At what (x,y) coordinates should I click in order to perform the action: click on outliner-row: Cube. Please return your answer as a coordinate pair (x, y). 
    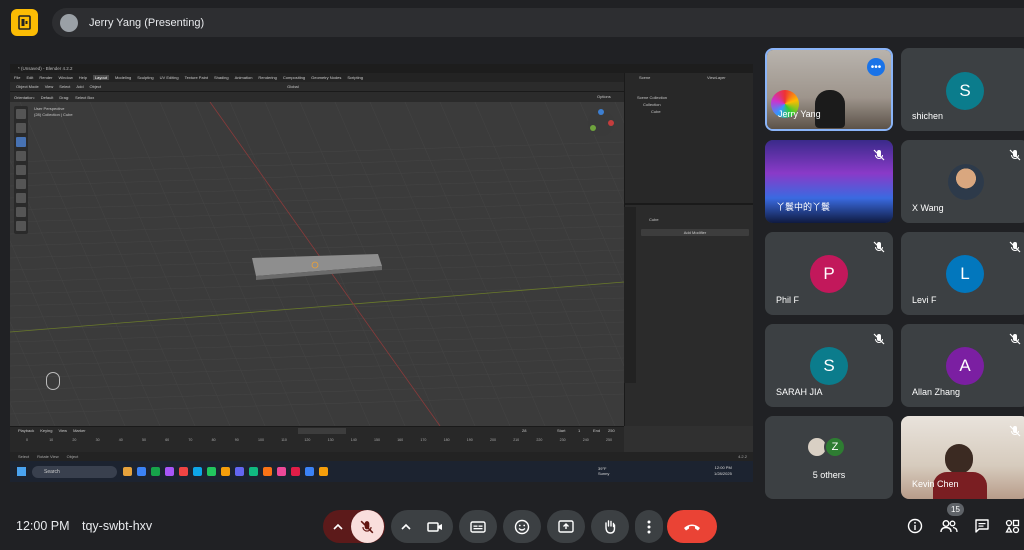
    Looking at the image, I should click on (656, 111).